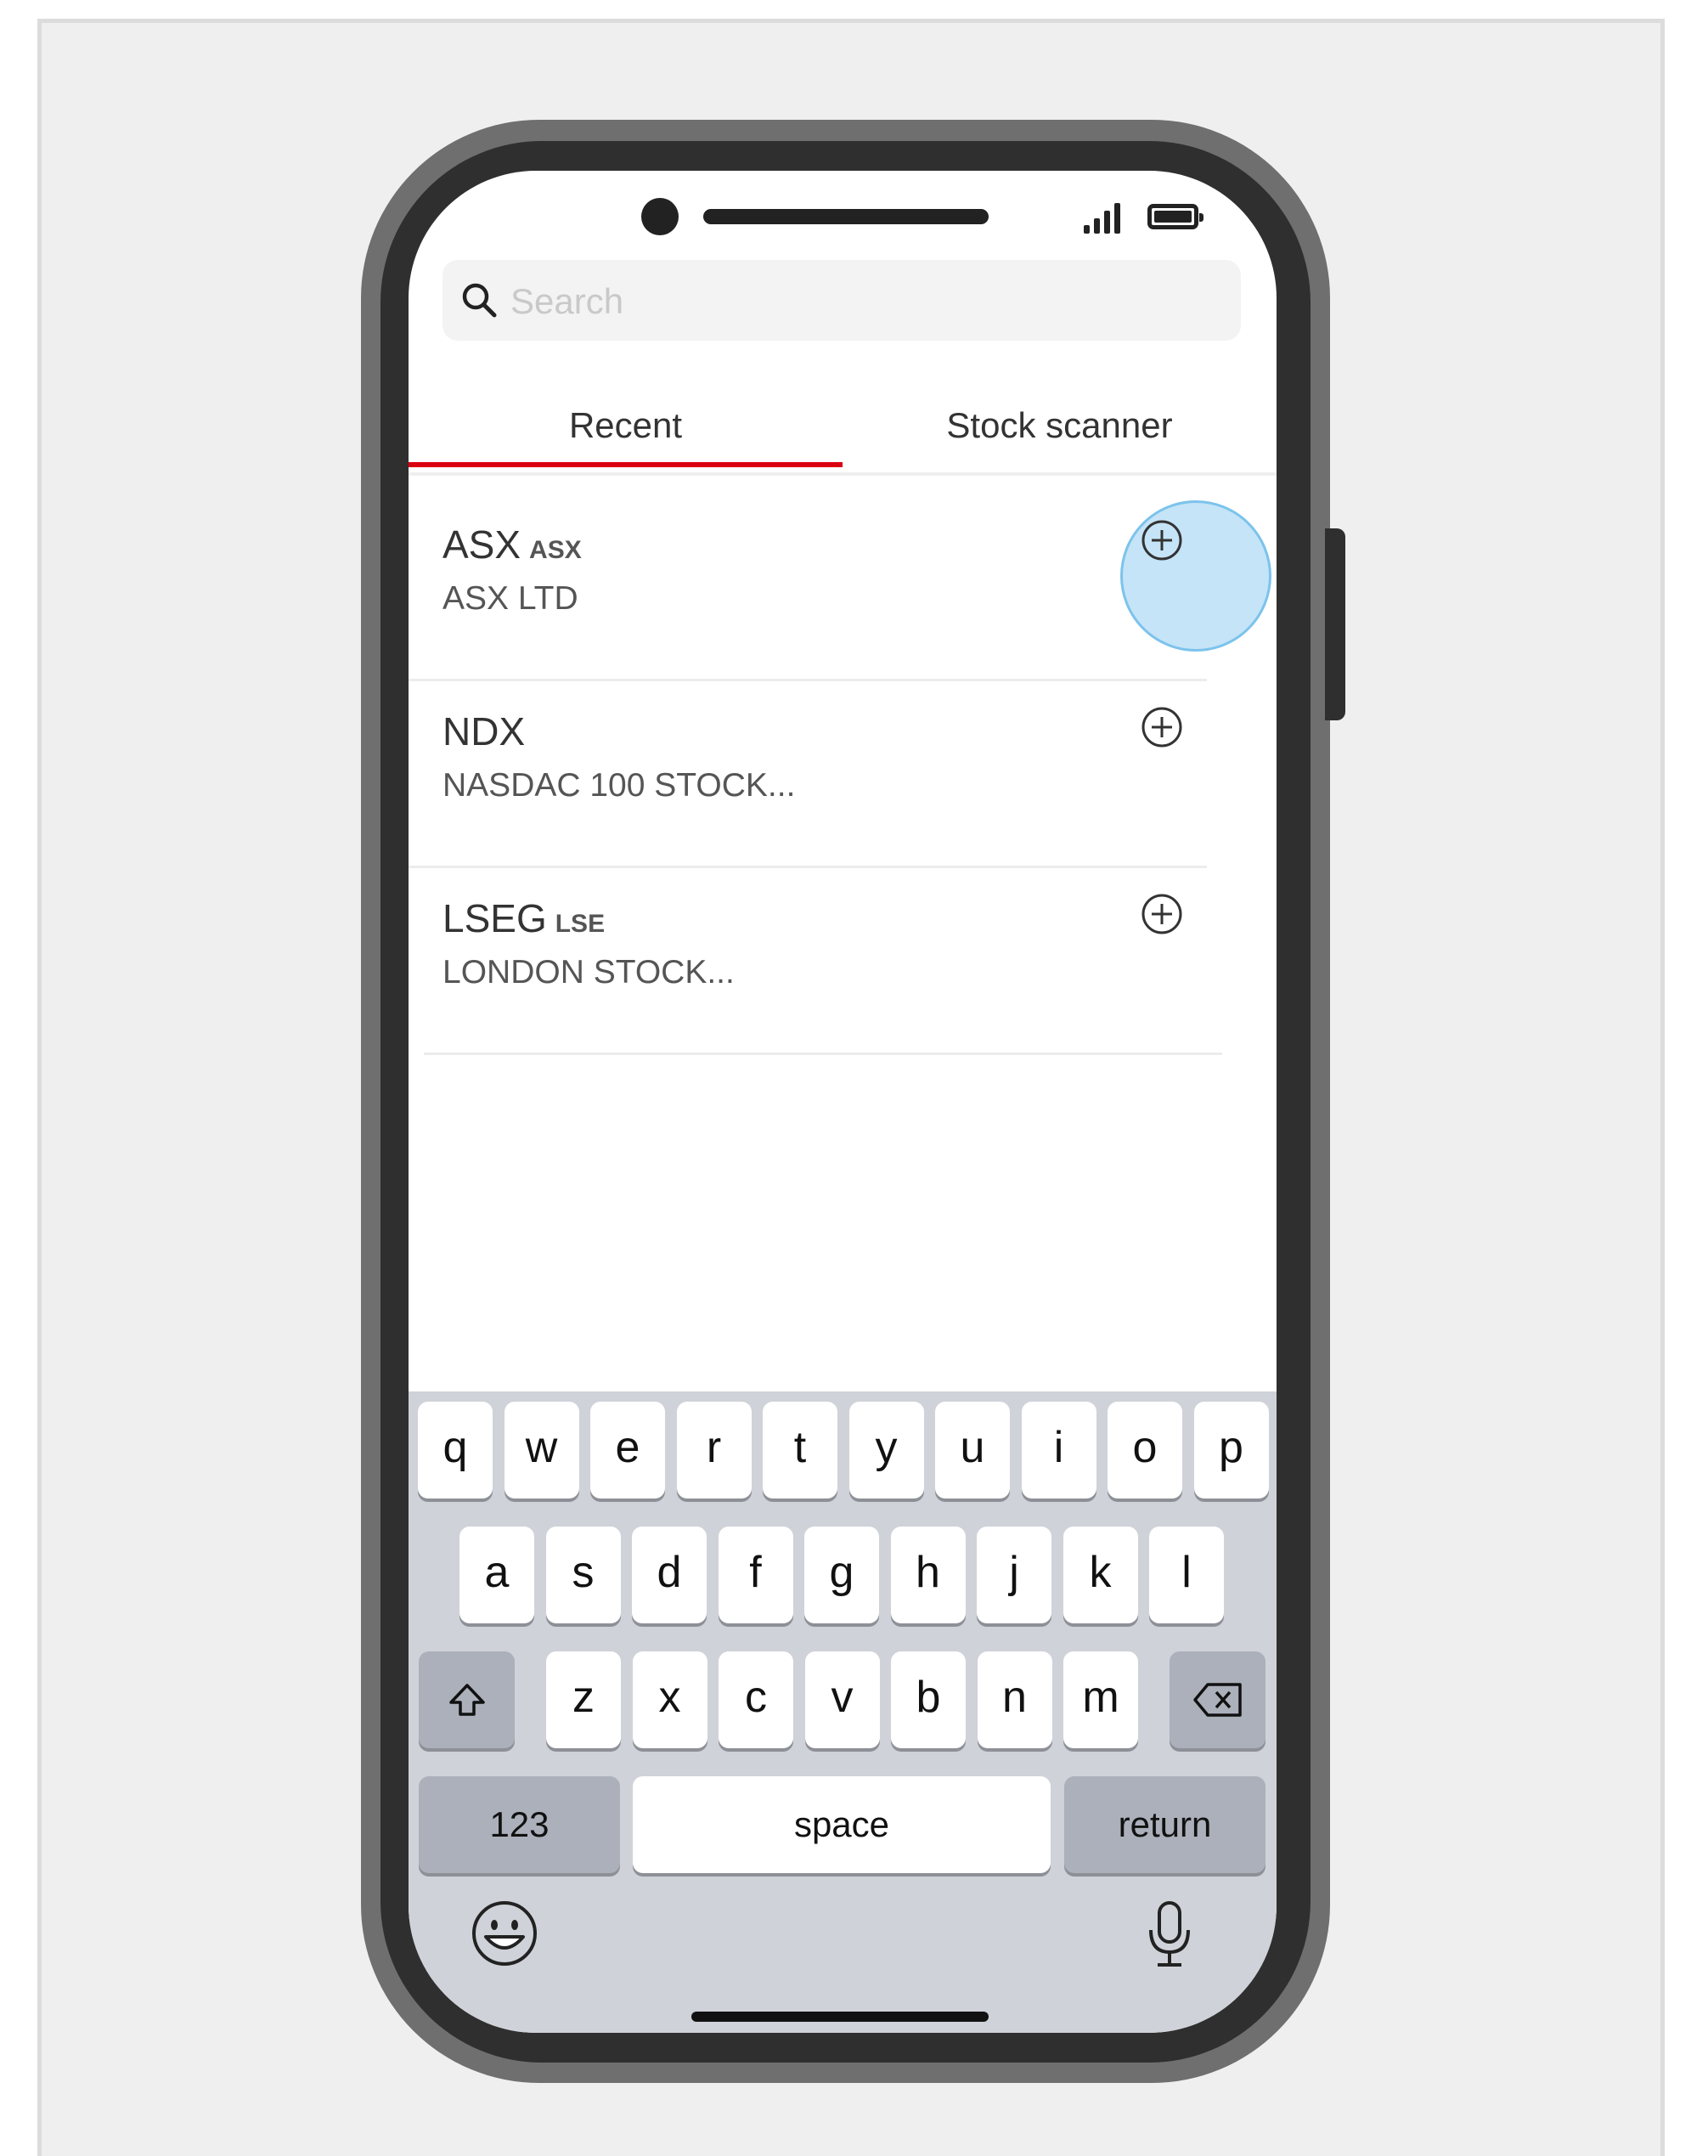  I want to click on return-key: return, so click(1164, 1824).